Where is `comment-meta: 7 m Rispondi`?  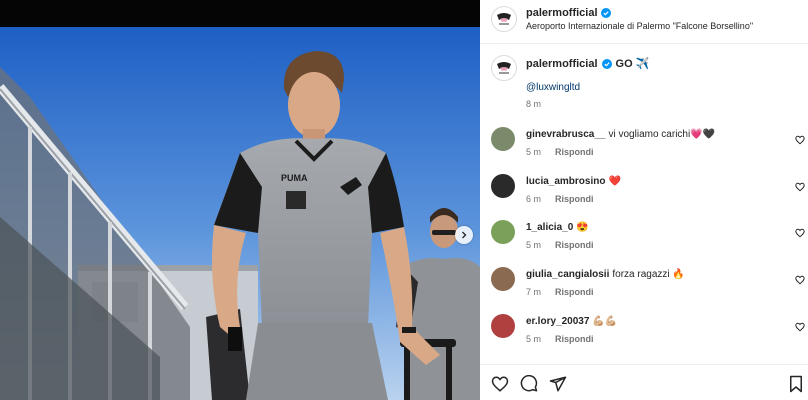
comment-meta: 7 m Rispondi is located at coordinates (560, 292).